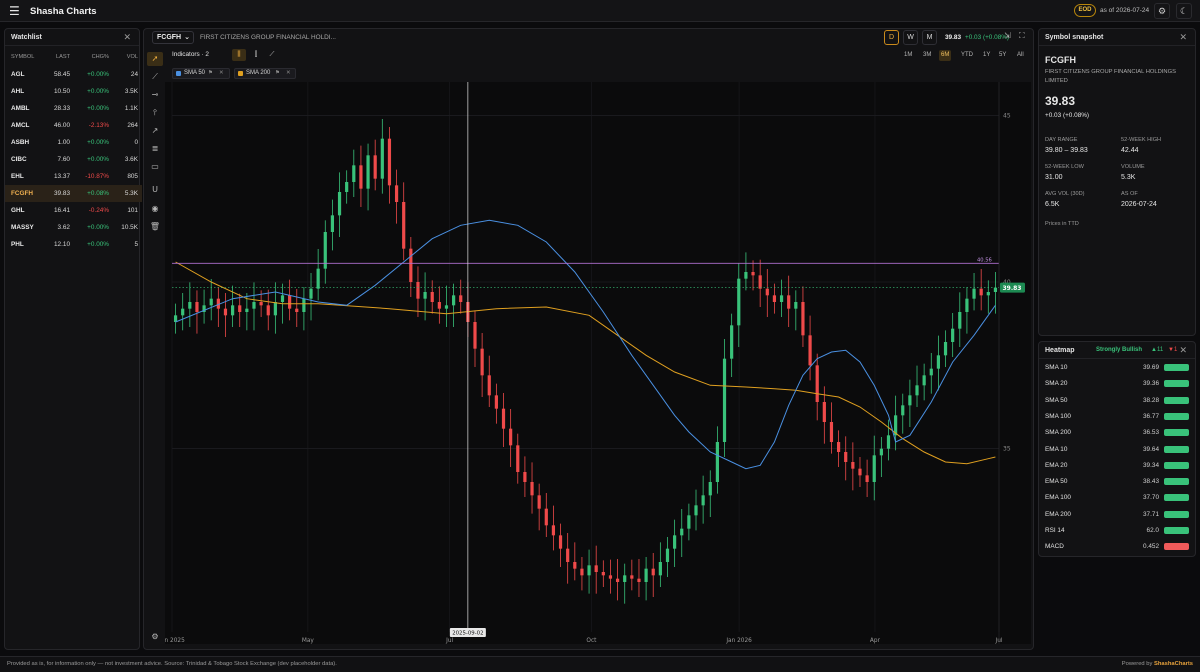  What do you see at coordinates (910, 37) in the screenshot?
I see `interval-w-button: W` at bounding box center [910, 37].